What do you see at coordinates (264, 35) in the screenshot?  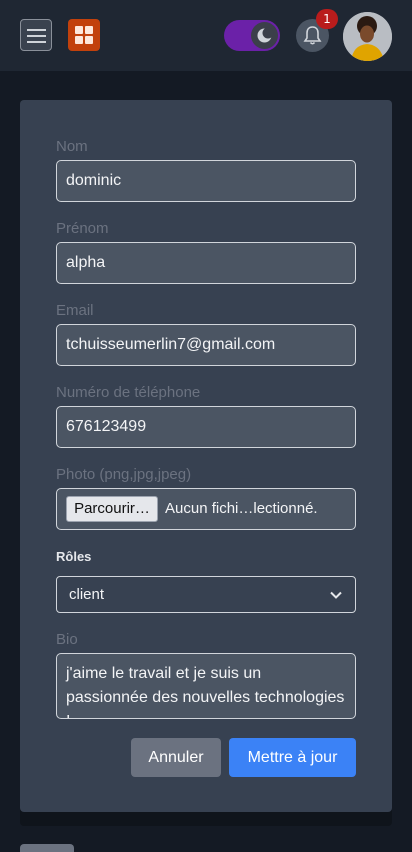 I see `moon-icon` at bounding box center [264, 35].